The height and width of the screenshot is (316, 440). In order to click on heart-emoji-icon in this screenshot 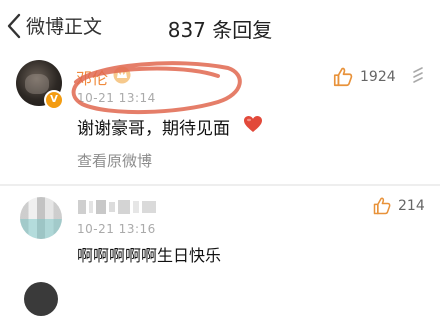, I will do `click(253, 124)`.